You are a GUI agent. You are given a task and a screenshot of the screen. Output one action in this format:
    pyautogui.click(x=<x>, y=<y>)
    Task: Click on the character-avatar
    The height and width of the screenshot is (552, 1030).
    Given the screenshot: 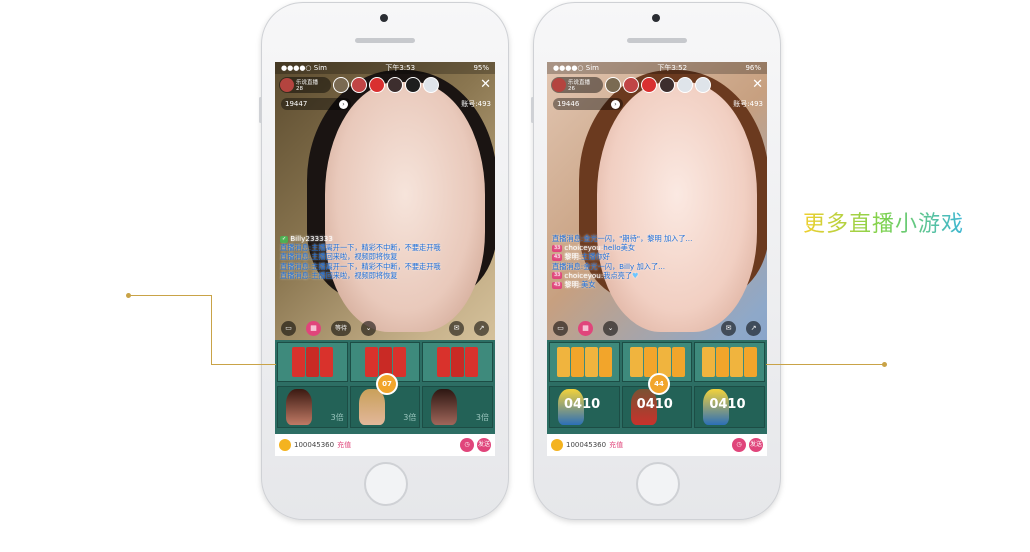 What is the action you would take?
    pyautogui.click(x=299, y=407)
    